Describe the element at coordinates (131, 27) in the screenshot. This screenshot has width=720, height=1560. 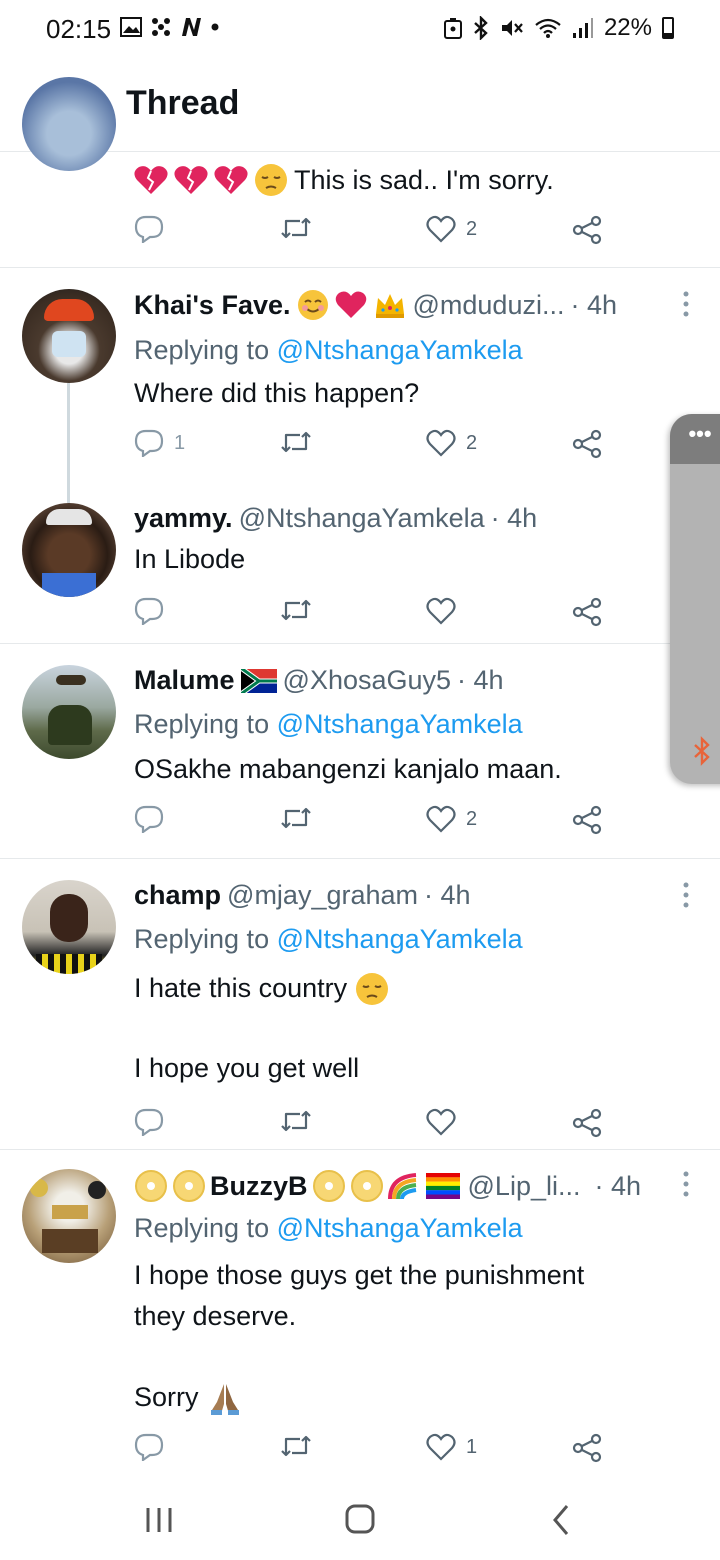
I see `gallery-notification-icon` at that location.